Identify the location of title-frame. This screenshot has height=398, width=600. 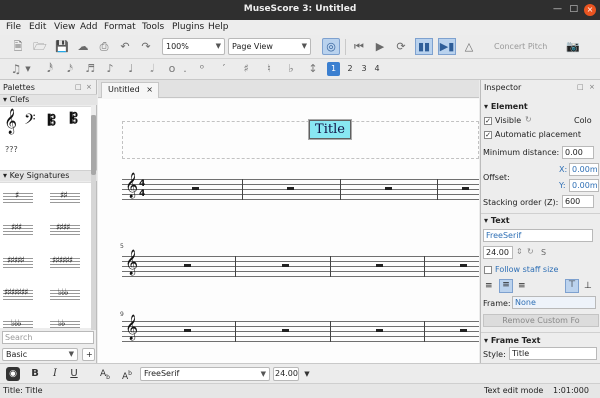
(300, 140).